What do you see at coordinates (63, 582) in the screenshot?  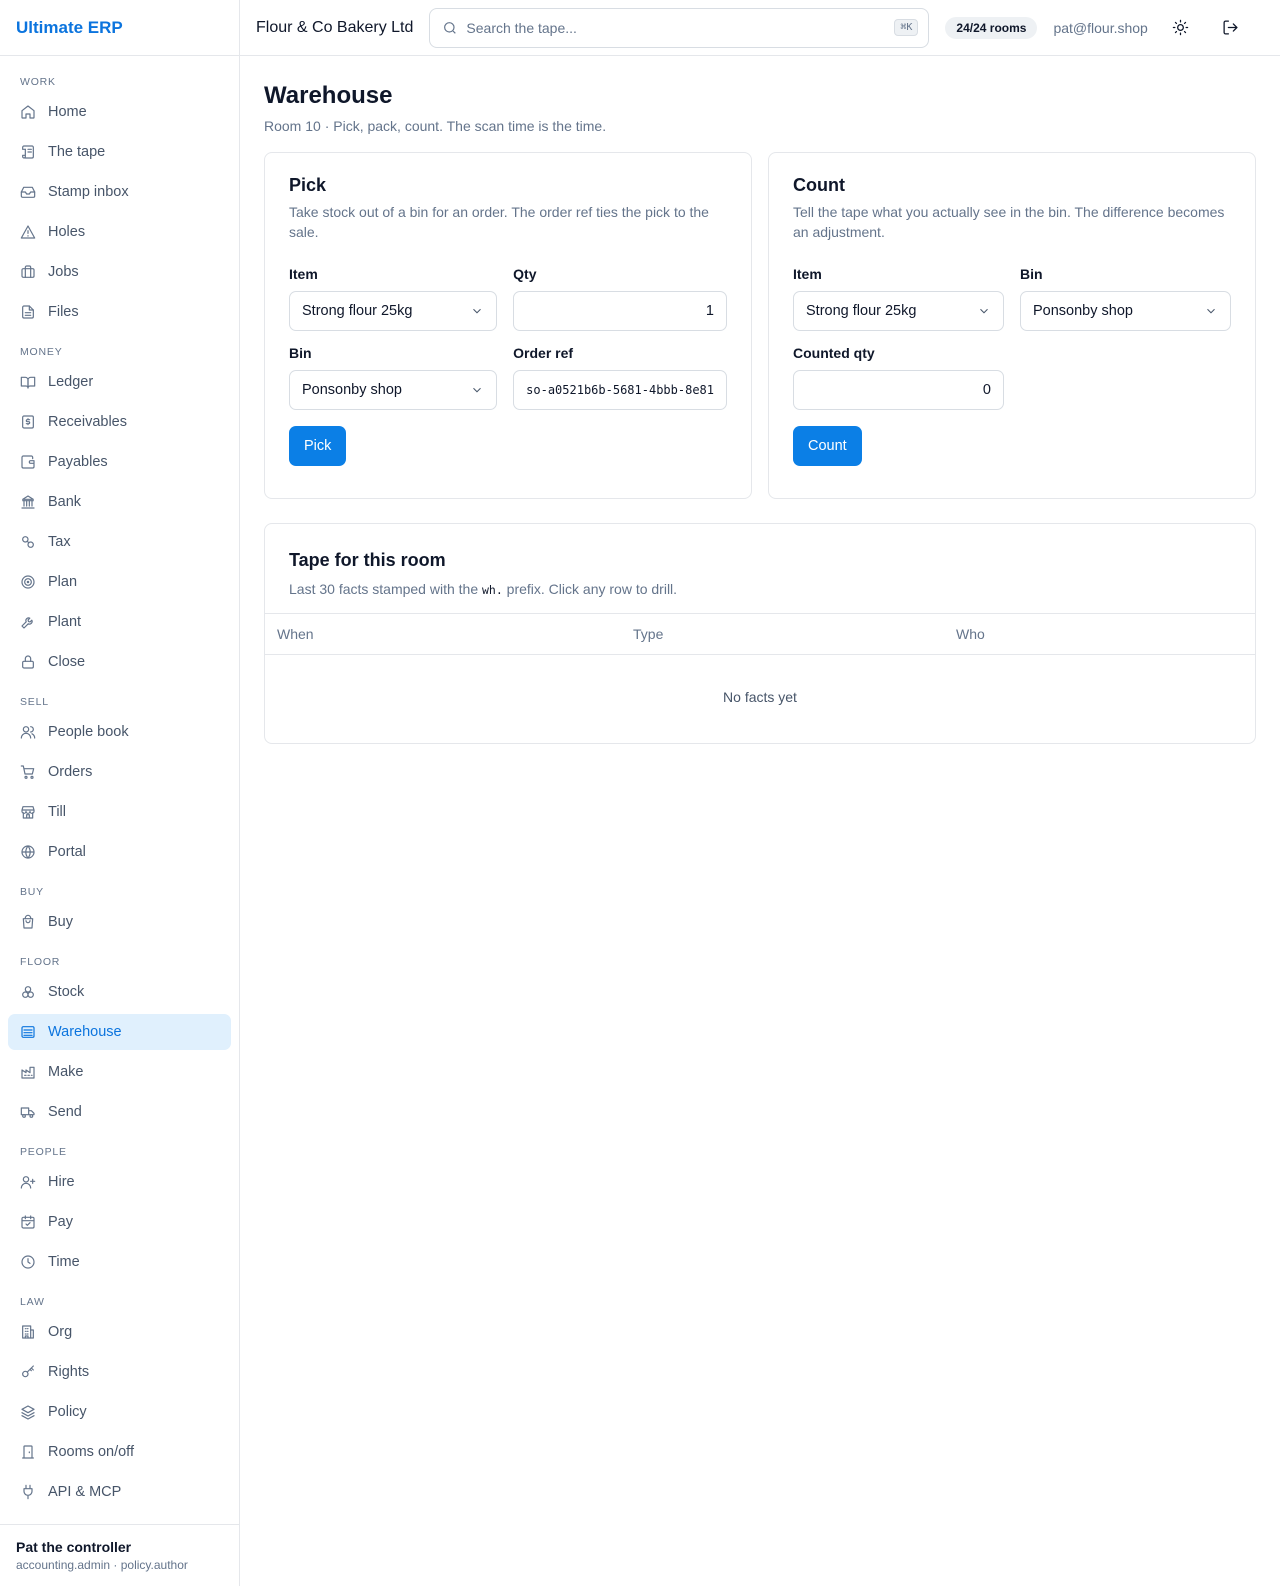 I see `sidebar-item-label: Plan` at bounding box center [63, 582].